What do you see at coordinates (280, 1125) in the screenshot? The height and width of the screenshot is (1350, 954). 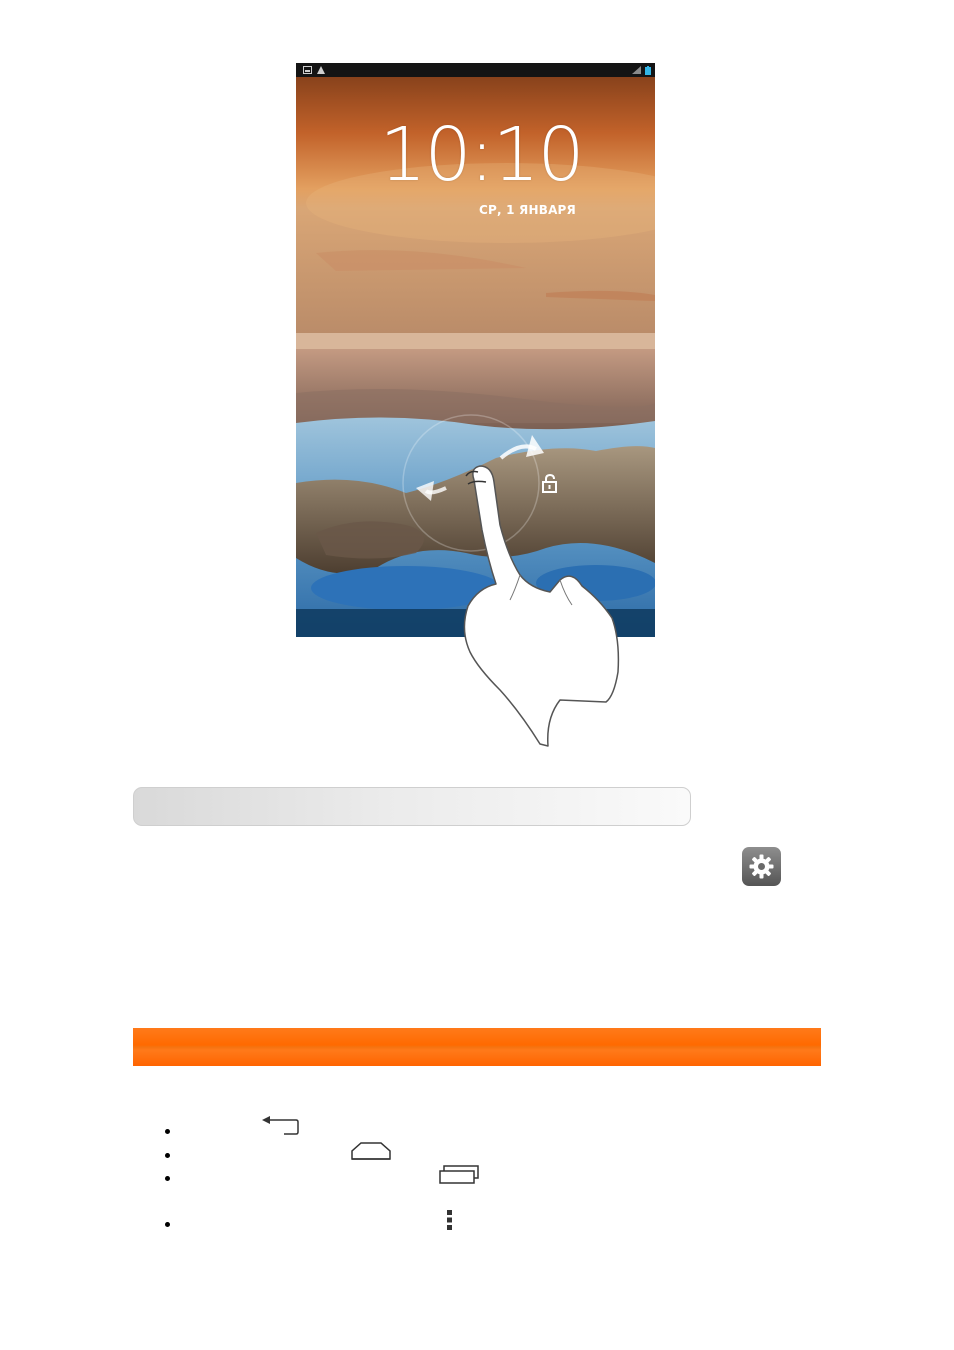 I see `back-arrow-icon` at bounding box center [280, 1125].